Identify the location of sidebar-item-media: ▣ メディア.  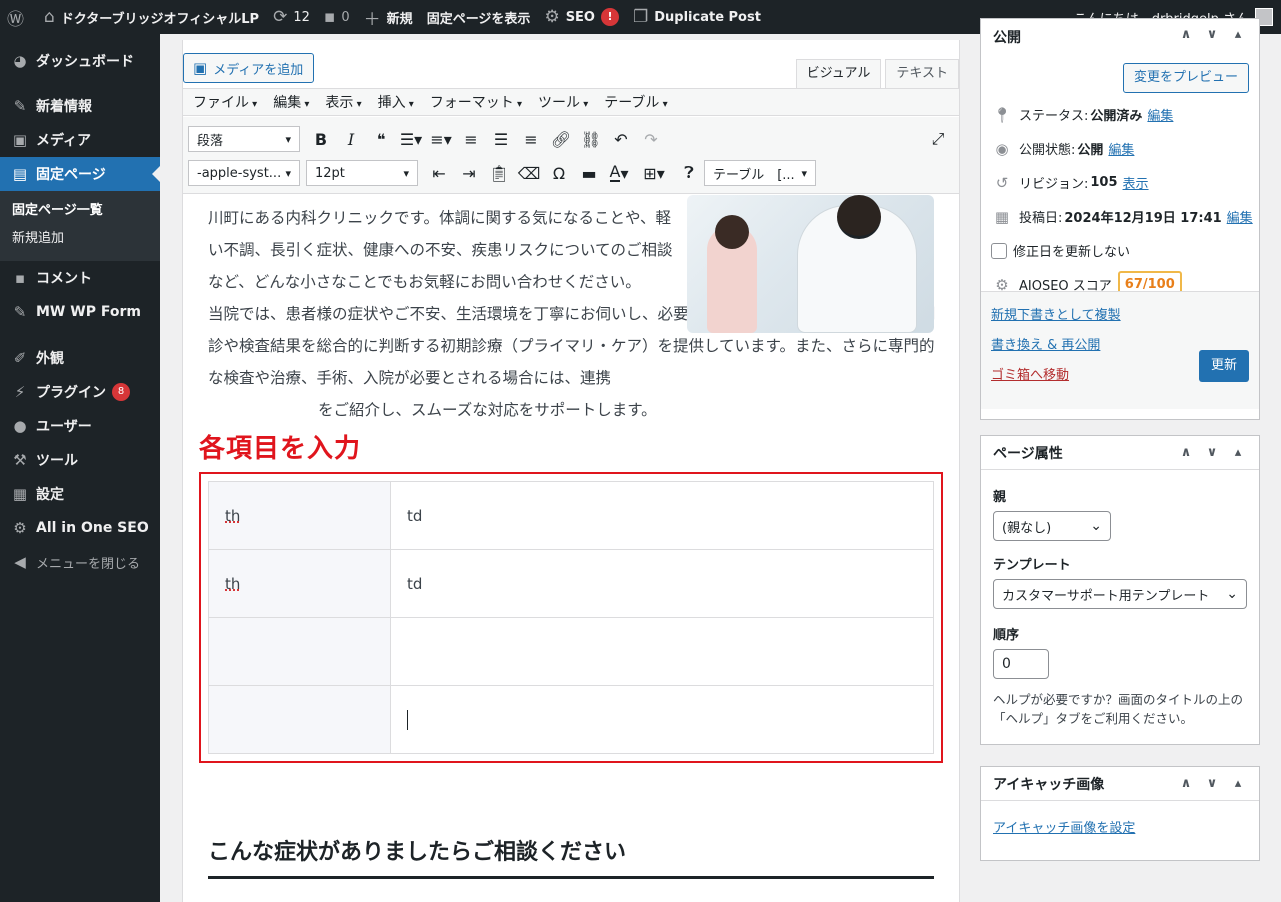
(80, 140).